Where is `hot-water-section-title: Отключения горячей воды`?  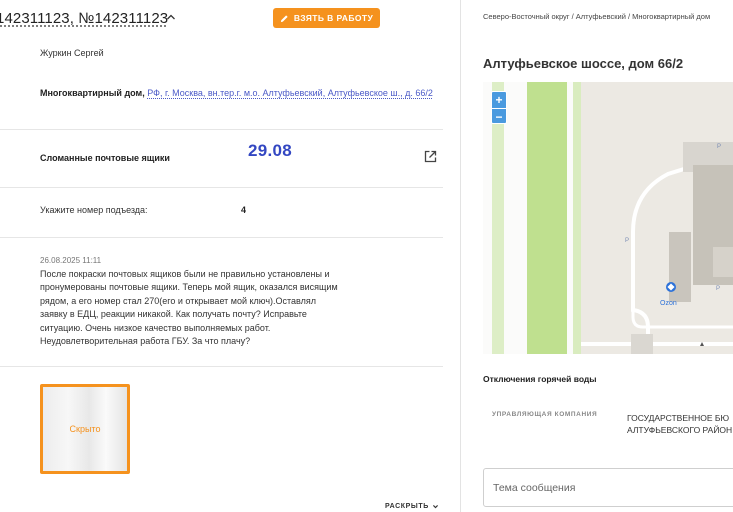 hot-water-section-title: Отключения горячей воды is located at coordinates (540, 379).